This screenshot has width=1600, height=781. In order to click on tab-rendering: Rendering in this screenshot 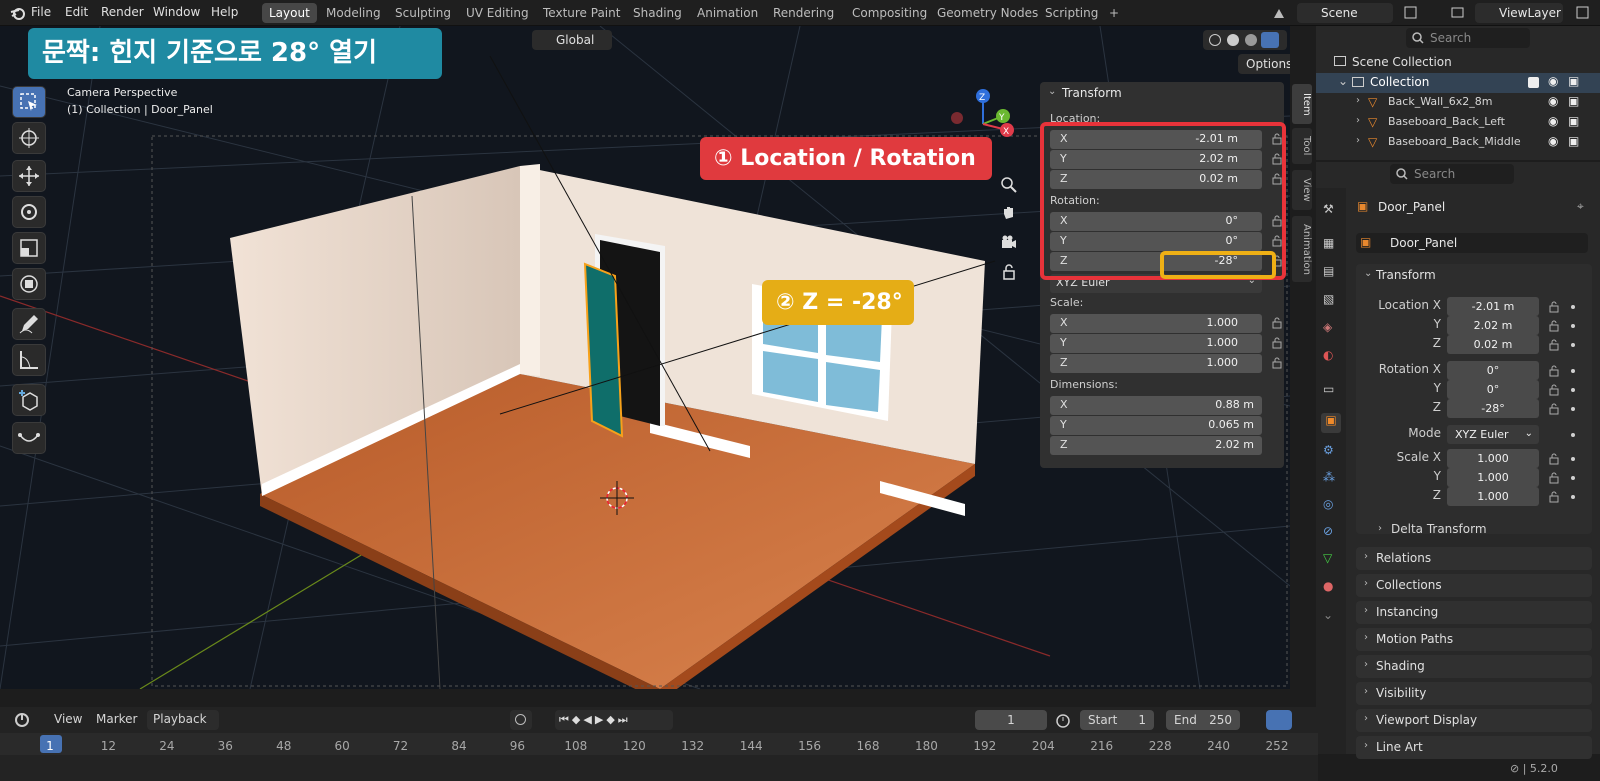, I will do `click(803, 13)`.